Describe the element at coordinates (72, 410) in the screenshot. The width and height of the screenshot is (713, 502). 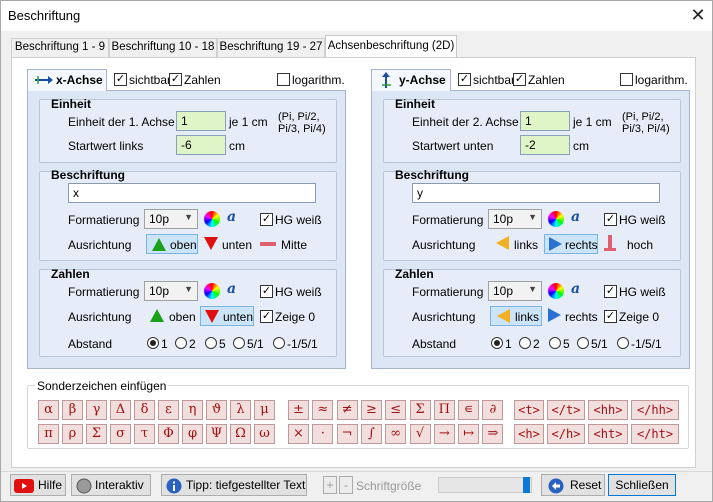
I see `greek-symbol-button: β` at that location.